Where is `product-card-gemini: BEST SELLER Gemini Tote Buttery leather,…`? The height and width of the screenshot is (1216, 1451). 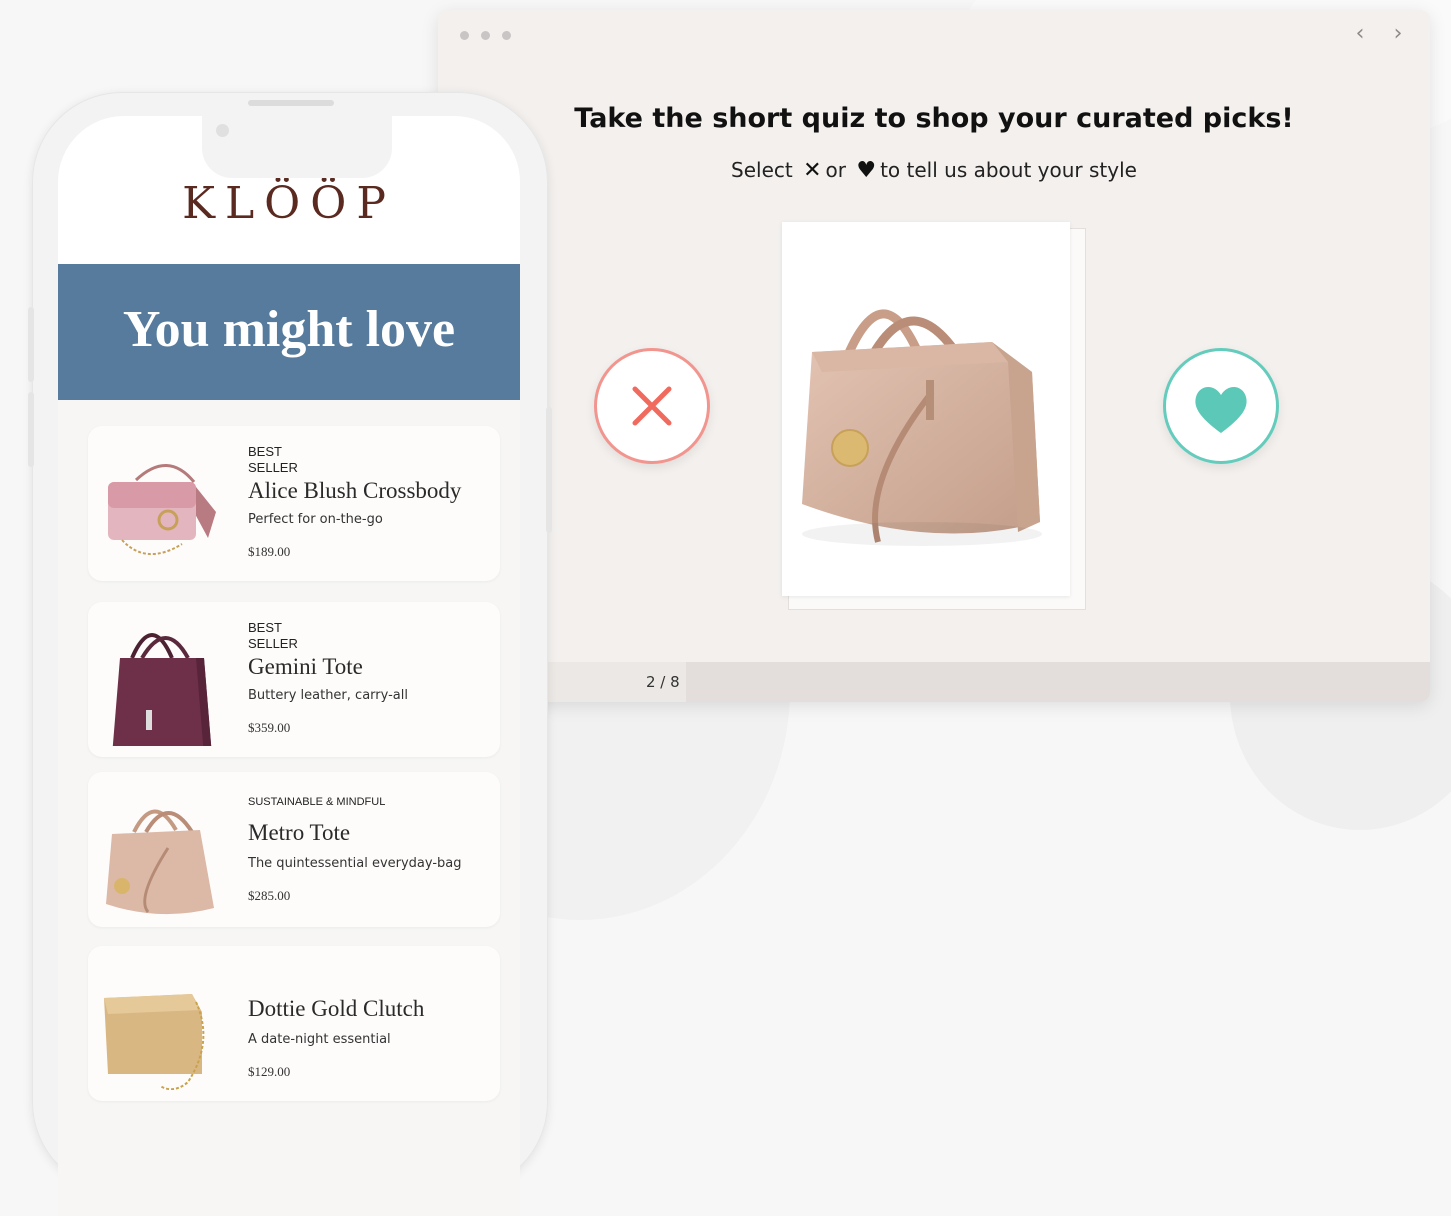 product-card-gemini: BEST SELLER Gemini Tote Buttery leather,… is located at coordinates (294, 679).